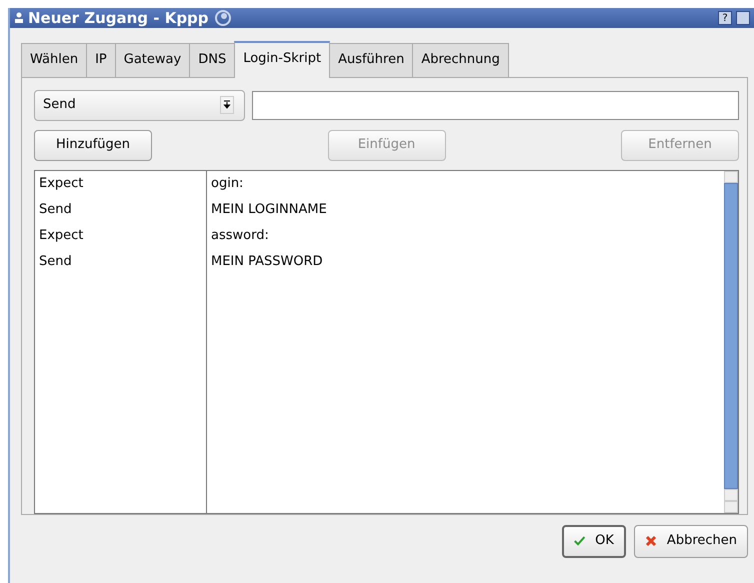 Image resolution: width=754 pixels, height=583 pixels. What do you see at coordinates (269, 209) in the screenshot?
I see `table-cell-text: MEIN LOGINNAME` at bounding box center [269, 209].